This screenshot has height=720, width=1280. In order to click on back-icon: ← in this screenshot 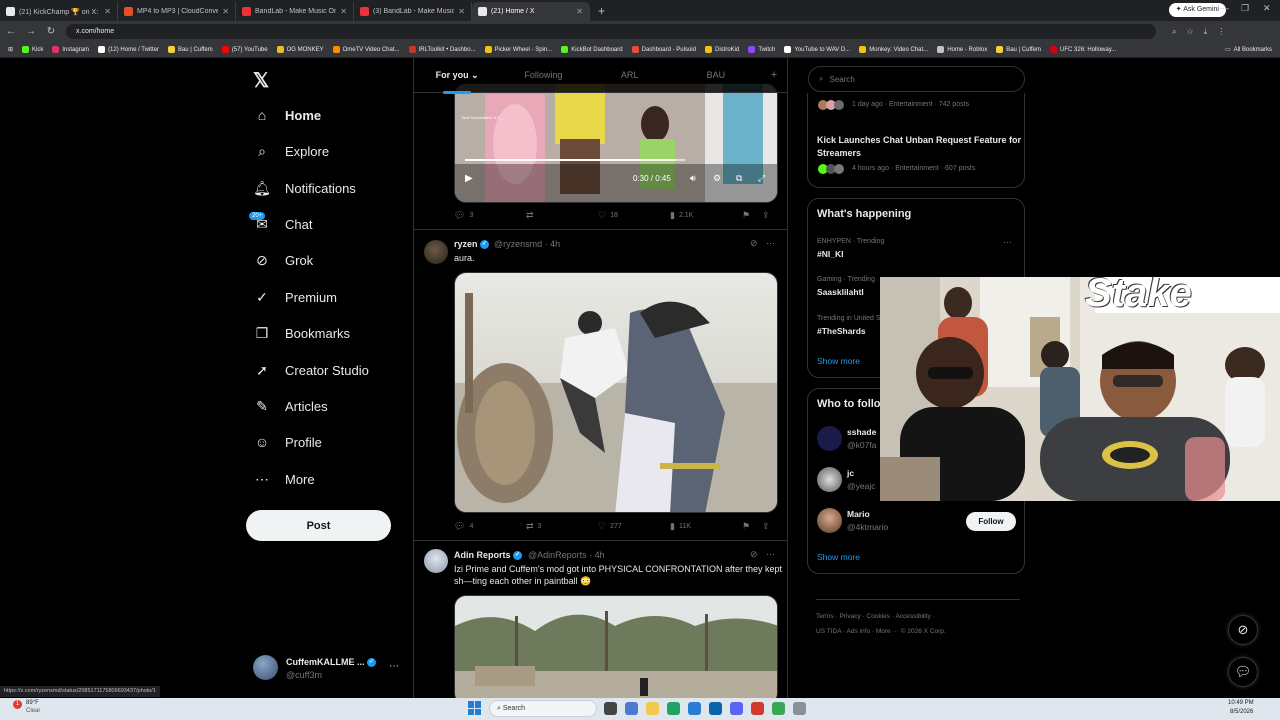, I will do `click(11, 31)`.